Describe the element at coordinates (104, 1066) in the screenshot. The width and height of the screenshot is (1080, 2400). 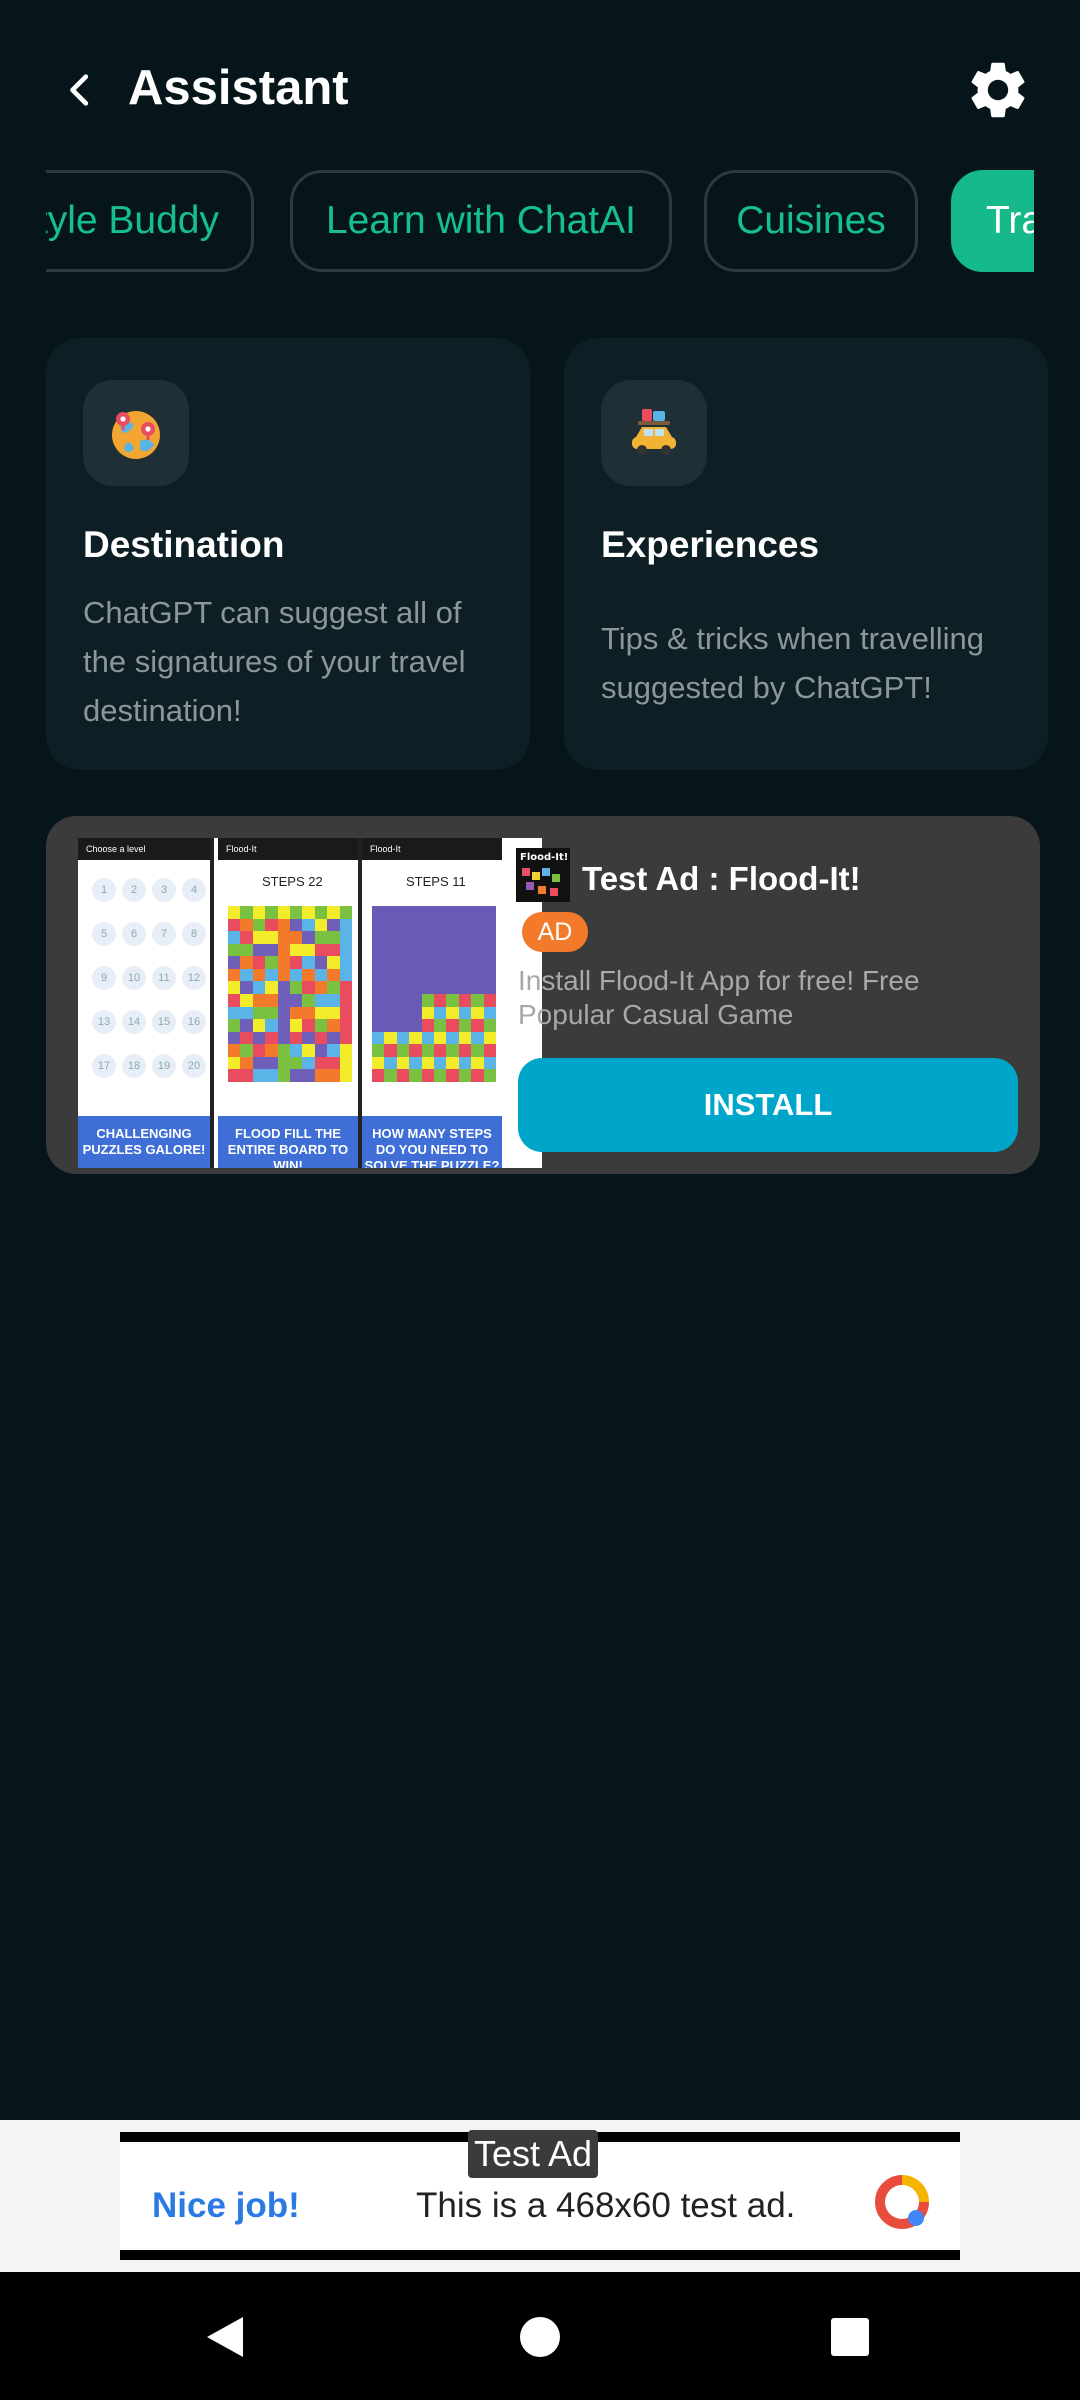
I see `level-bubble: 17` at that location.